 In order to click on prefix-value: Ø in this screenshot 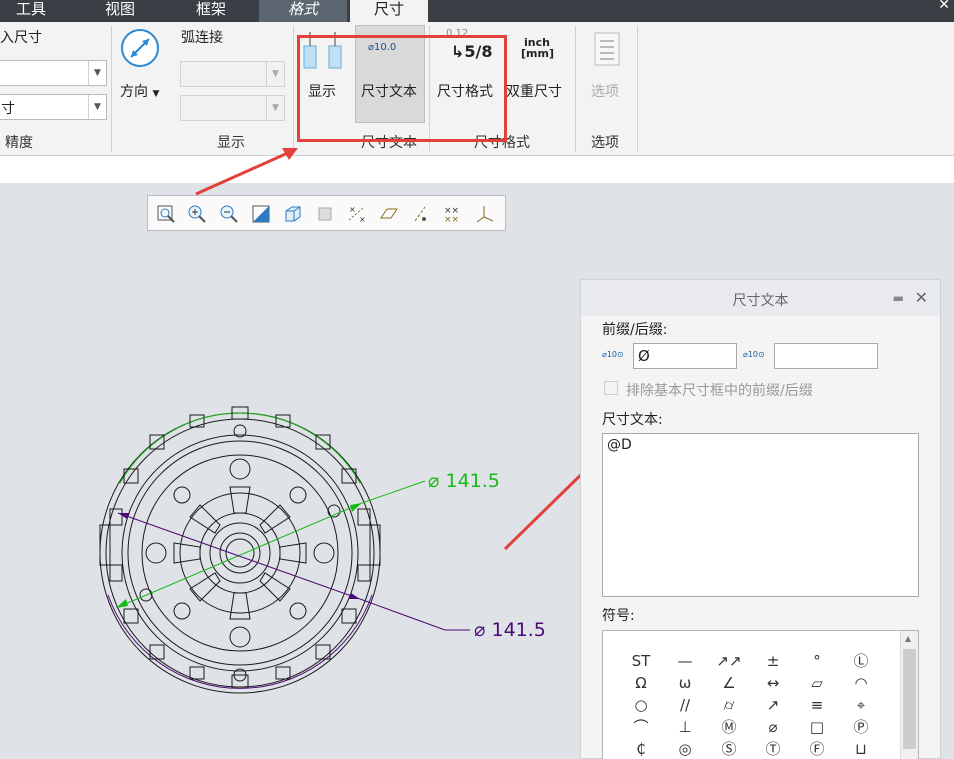, I will do `click(644, 356)`.